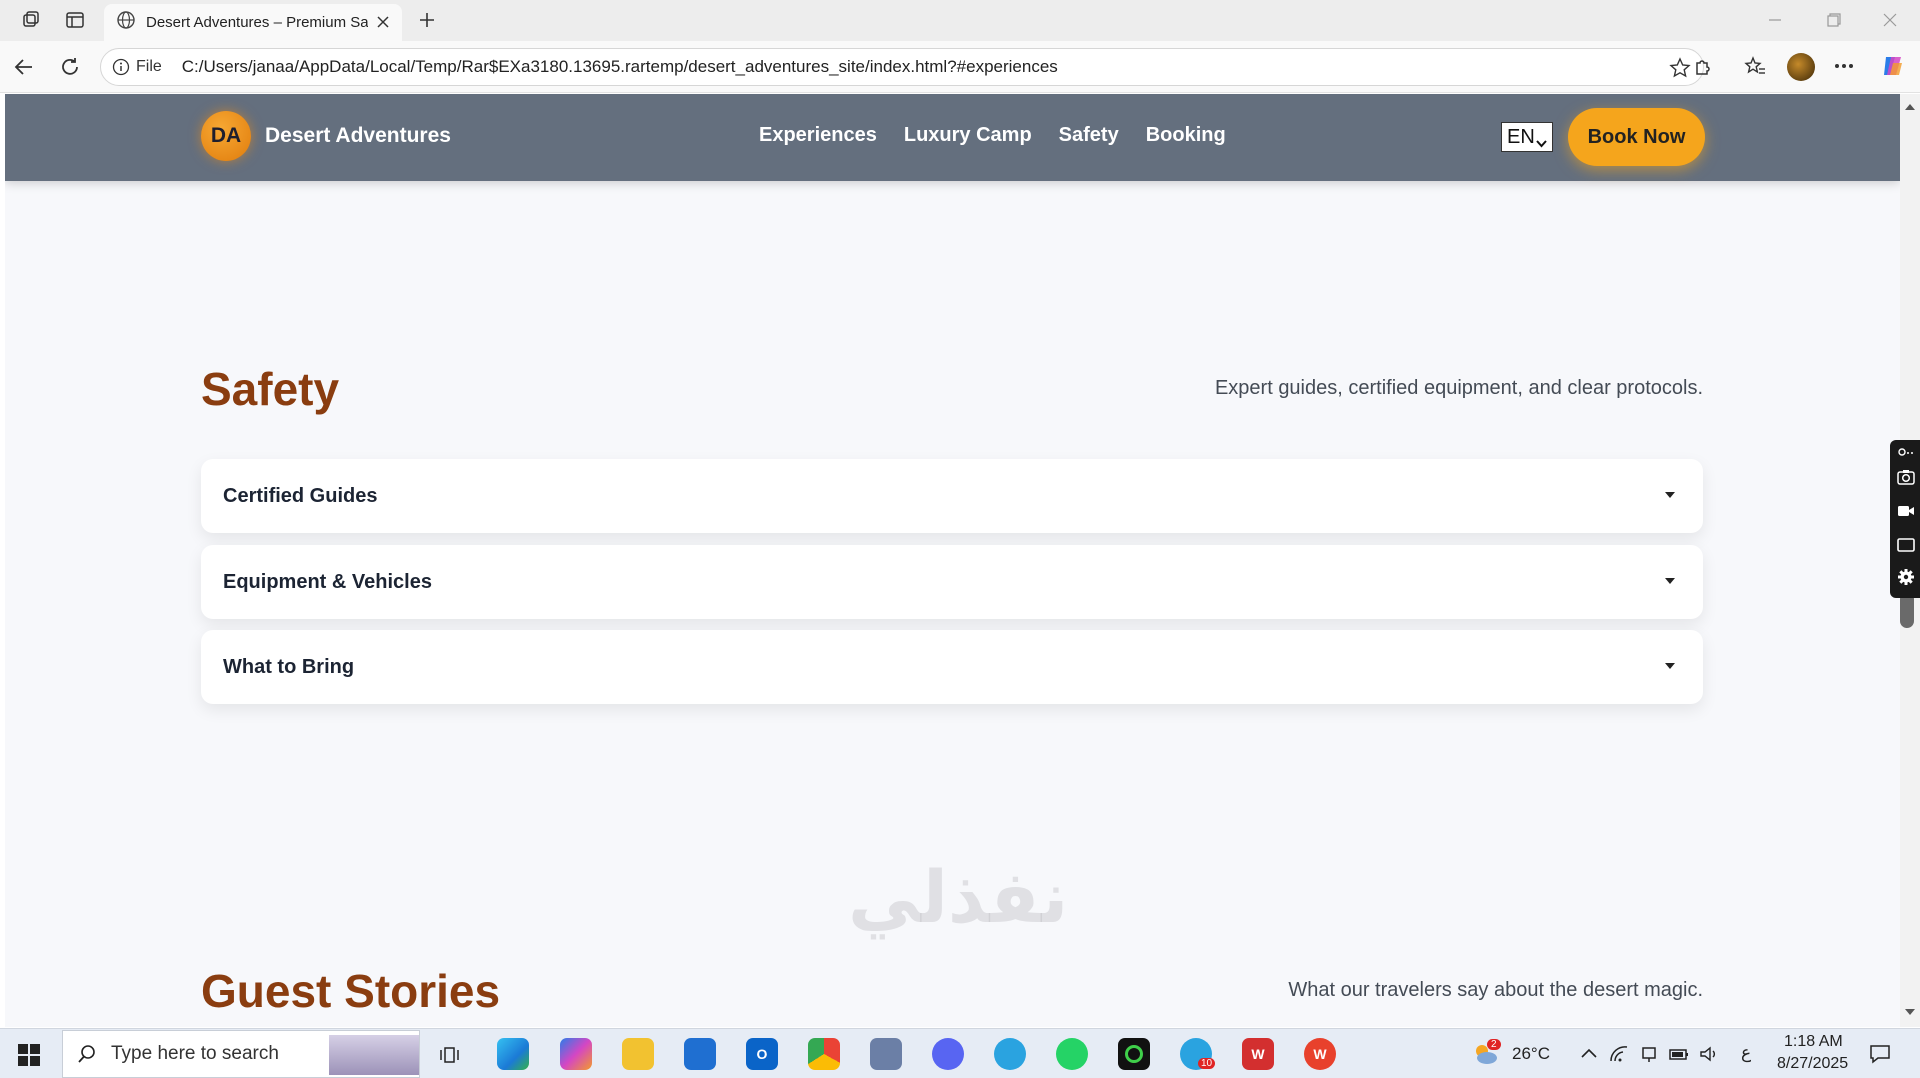 Image resolution: width=1920 pixels, height=1078 pixels. I want to click on edge-app-icon, so click(513, 1054).